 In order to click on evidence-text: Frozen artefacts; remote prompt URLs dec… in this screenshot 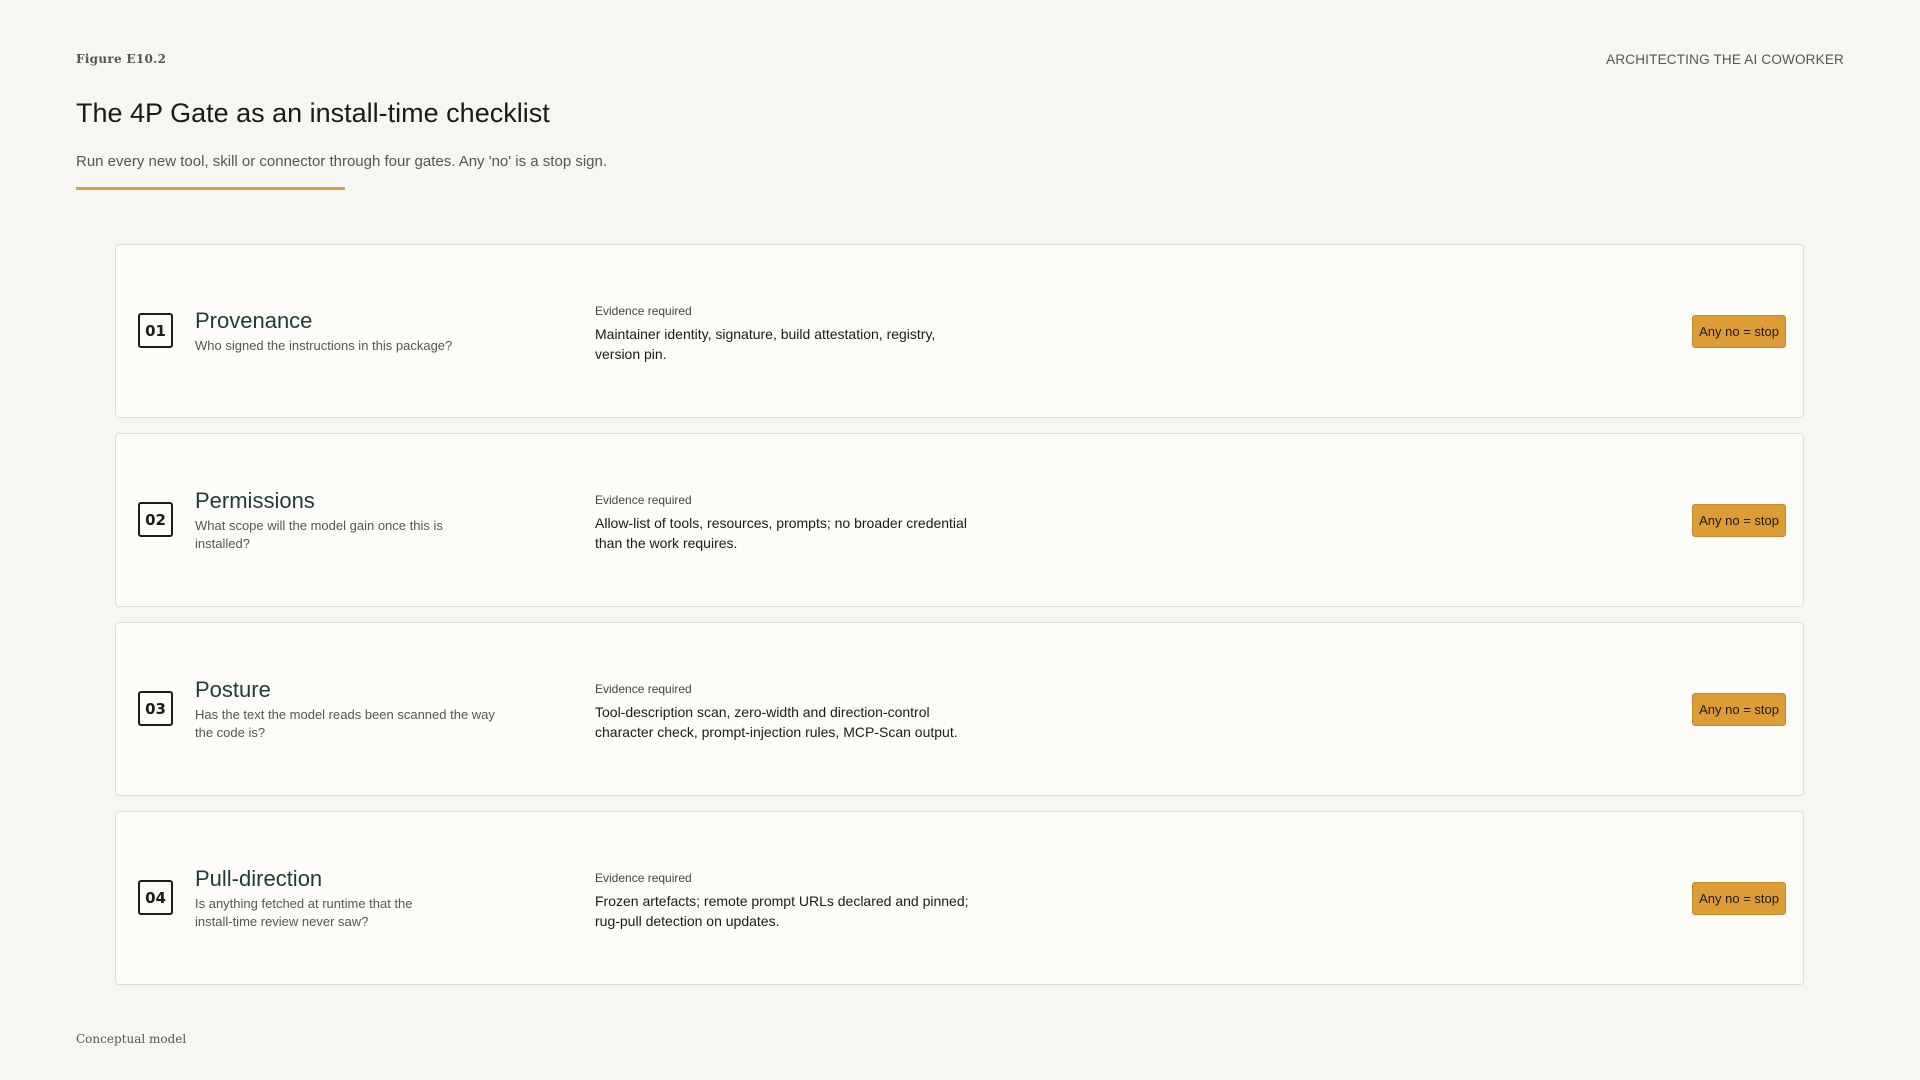, I will do `click(782, 910)`.